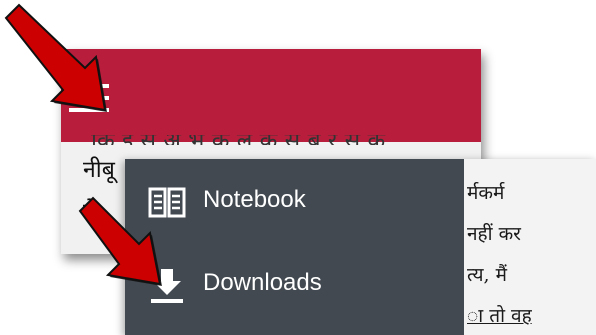 The width and height of the screenshot is (596, 335). I want to click on drawer-item-notebook: Notebook, so click(294, 202).